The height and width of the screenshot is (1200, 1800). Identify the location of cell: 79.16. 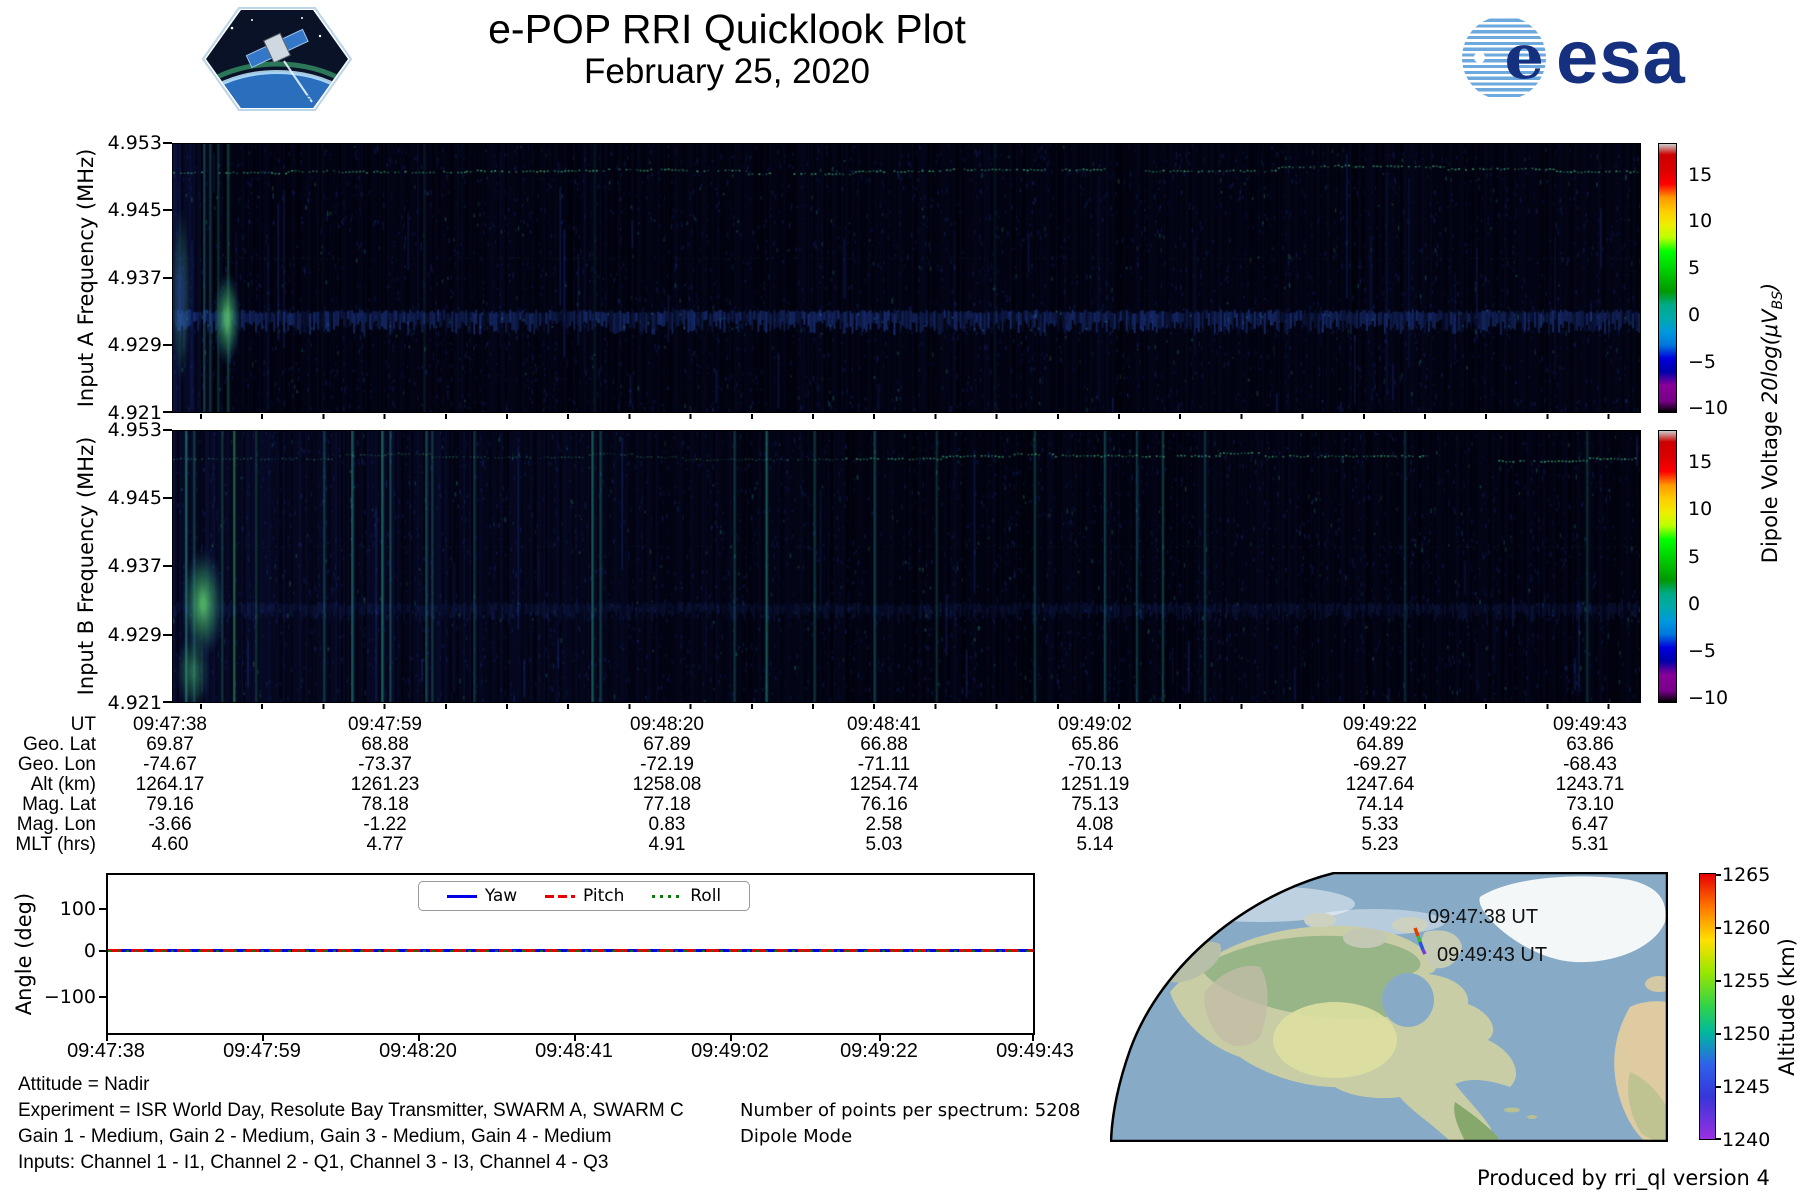
(170, 804).